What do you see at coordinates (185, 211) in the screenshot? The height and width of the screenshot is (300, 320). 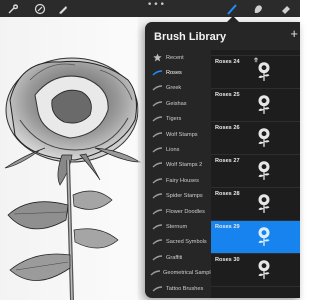 I see `brush-set-label: Flower Doodles` at bounding box center [185, 211].